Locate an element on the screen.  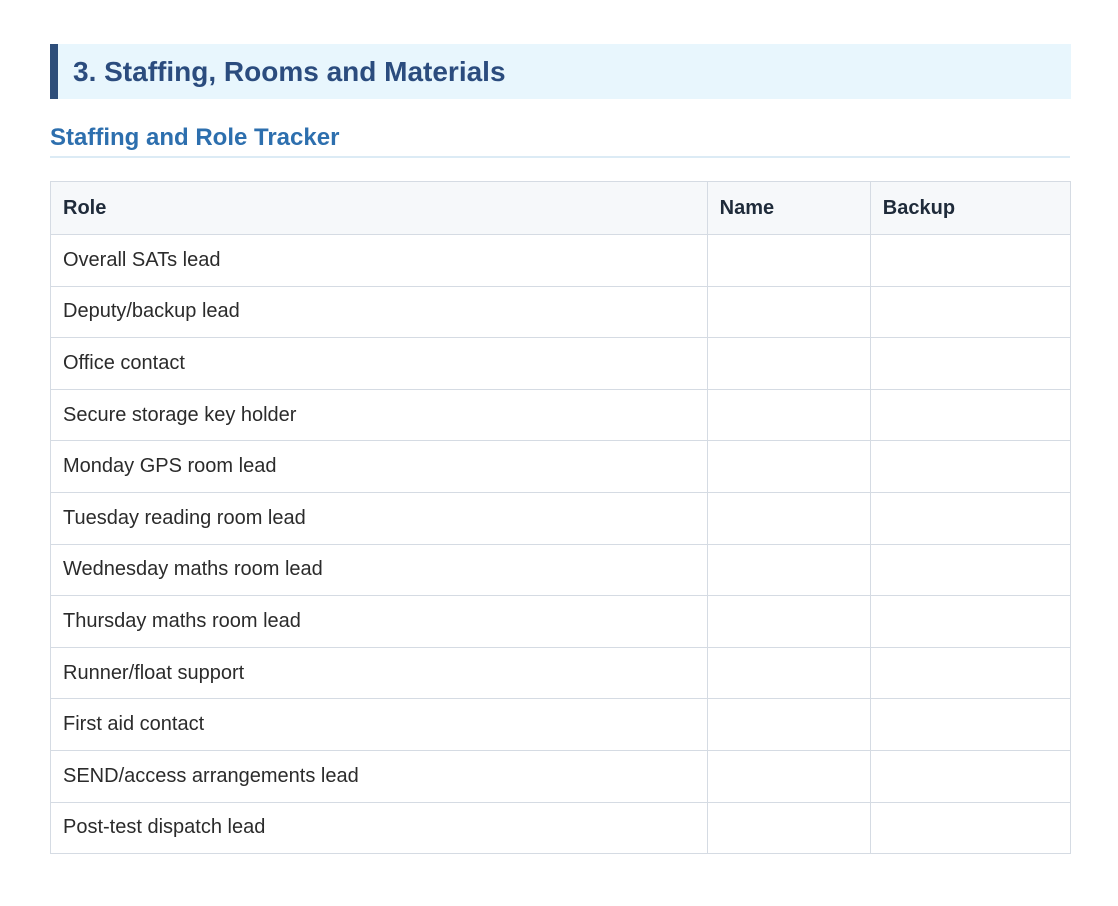
table-row: SEND/access arrangements lead is located at coordinates (561, 776).